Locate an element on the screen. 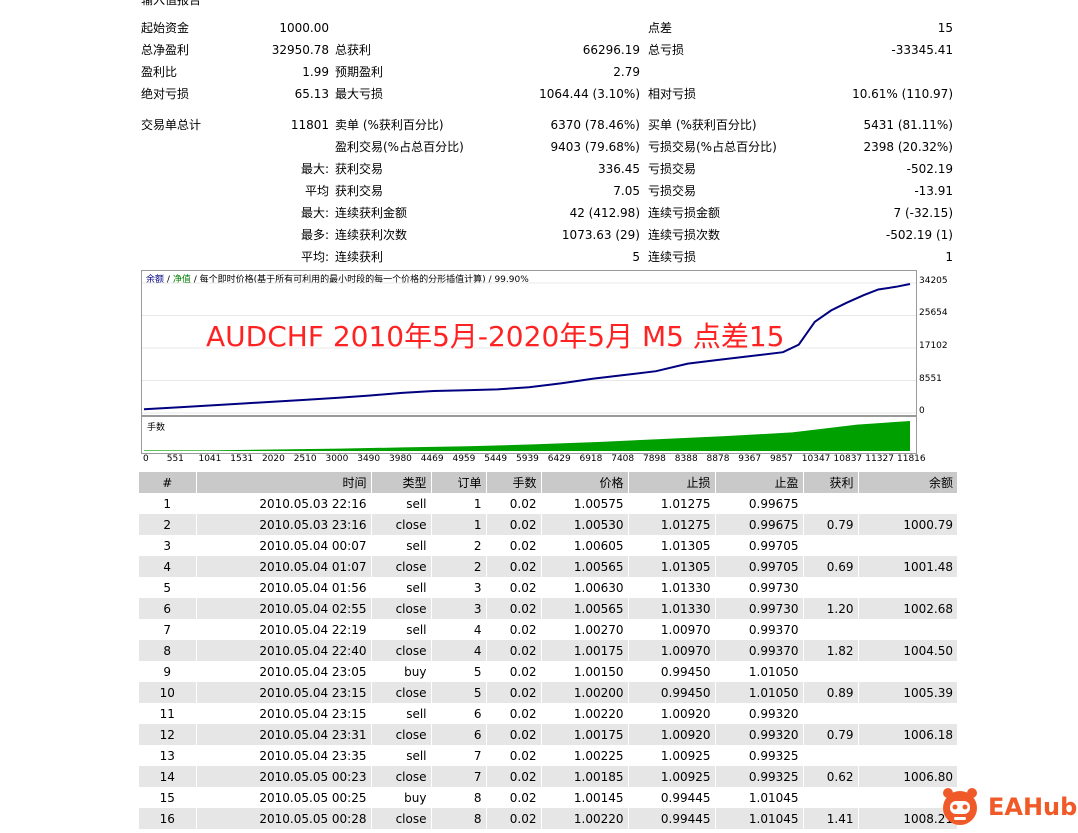  profit-trades-value: 9403 (79.68%) is located at coordinates (595, 147).